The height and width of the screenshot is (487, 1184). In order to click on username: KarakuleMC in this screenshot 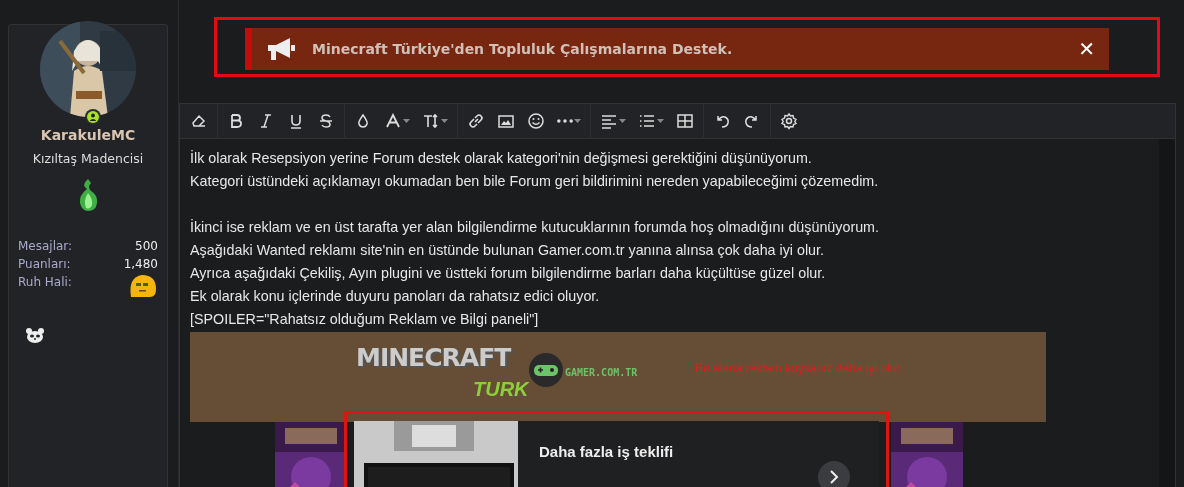, I will do `click(88, 135)`.